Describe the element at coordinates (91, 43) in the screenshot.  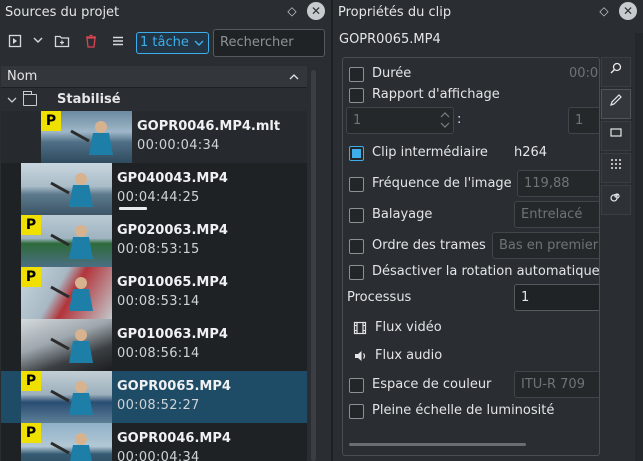
I see `delete-icon` at that location.